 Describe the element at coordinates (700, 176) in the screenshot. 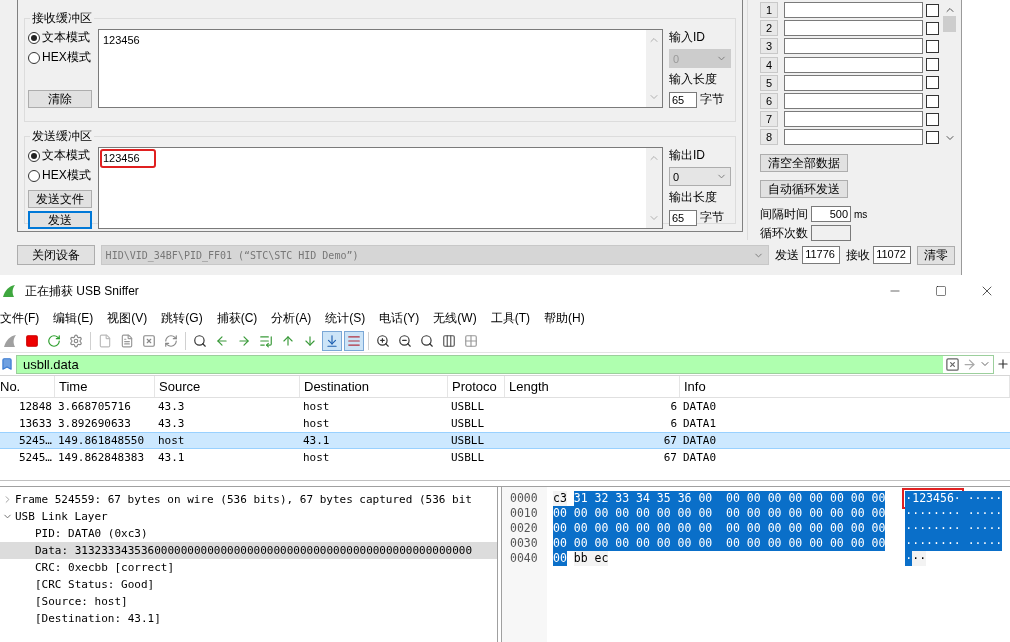

I see `id-dropdown: 0` at that location.